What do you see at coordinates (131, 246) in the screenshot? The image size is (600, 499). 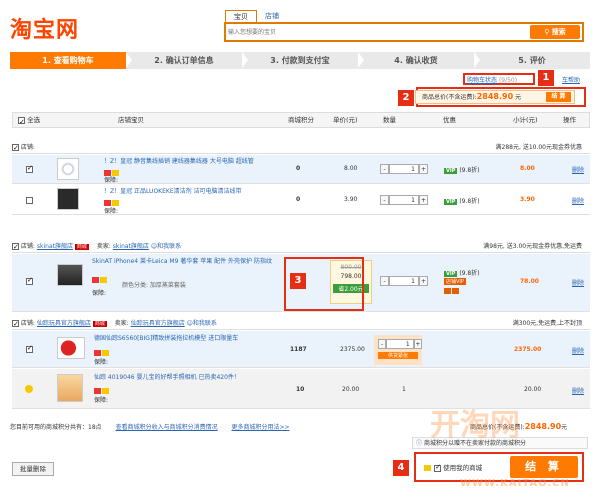 I see `seller-link: skinat旗舰店` at bounding box center [131, 246].